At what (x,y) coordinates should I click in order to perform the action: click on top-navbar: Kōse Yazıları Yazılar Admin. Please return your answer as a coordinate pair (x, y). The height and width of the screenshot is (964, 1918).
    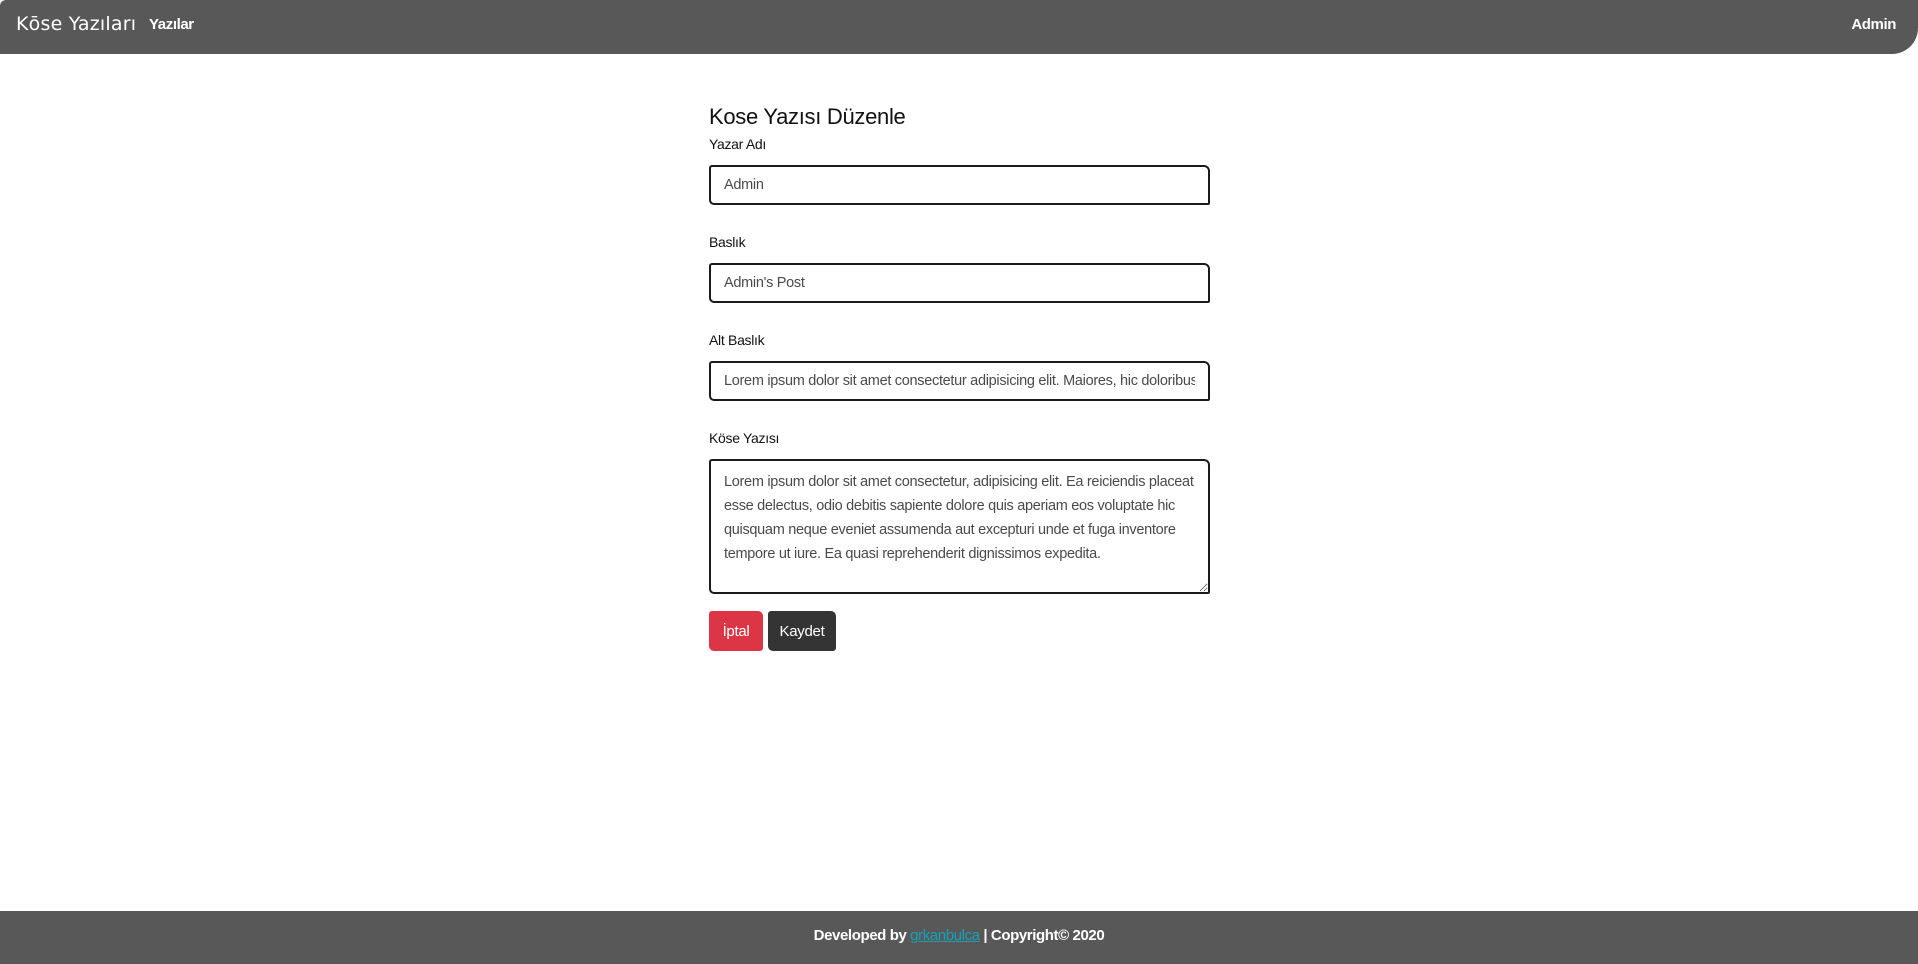
    Looking at the image, I should click on (959, 27).